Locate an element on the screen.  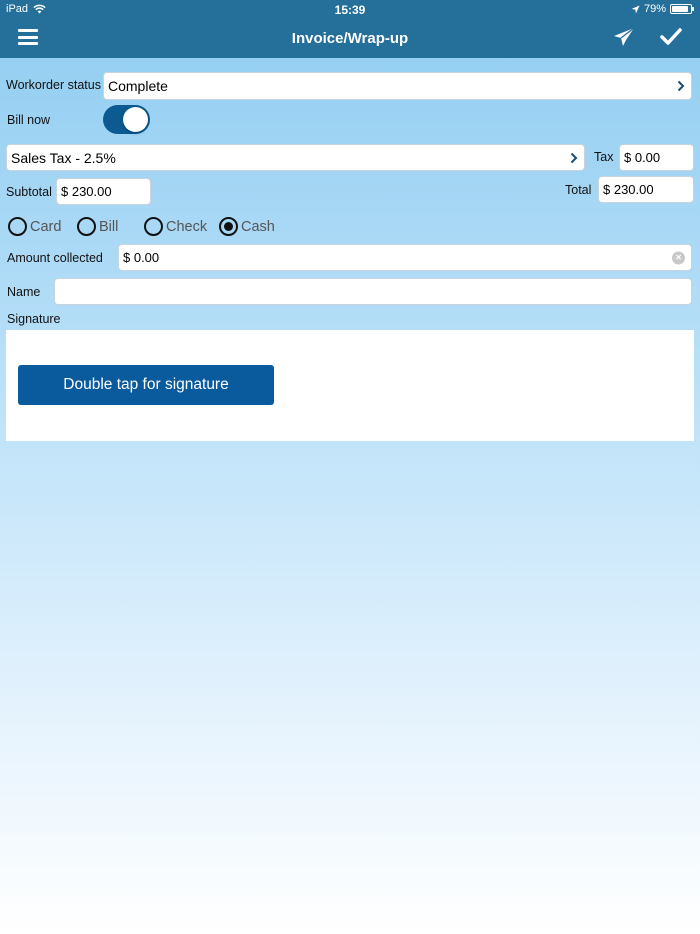
name-label: Name is located at coordinates (24, 292).